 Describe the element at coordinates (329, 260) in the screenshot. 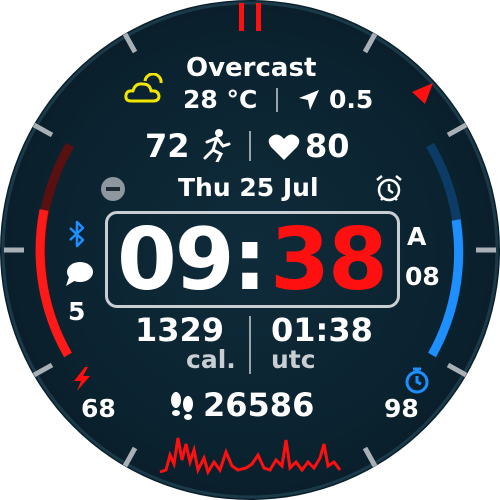

I see `time-minutes: 38` at that location.